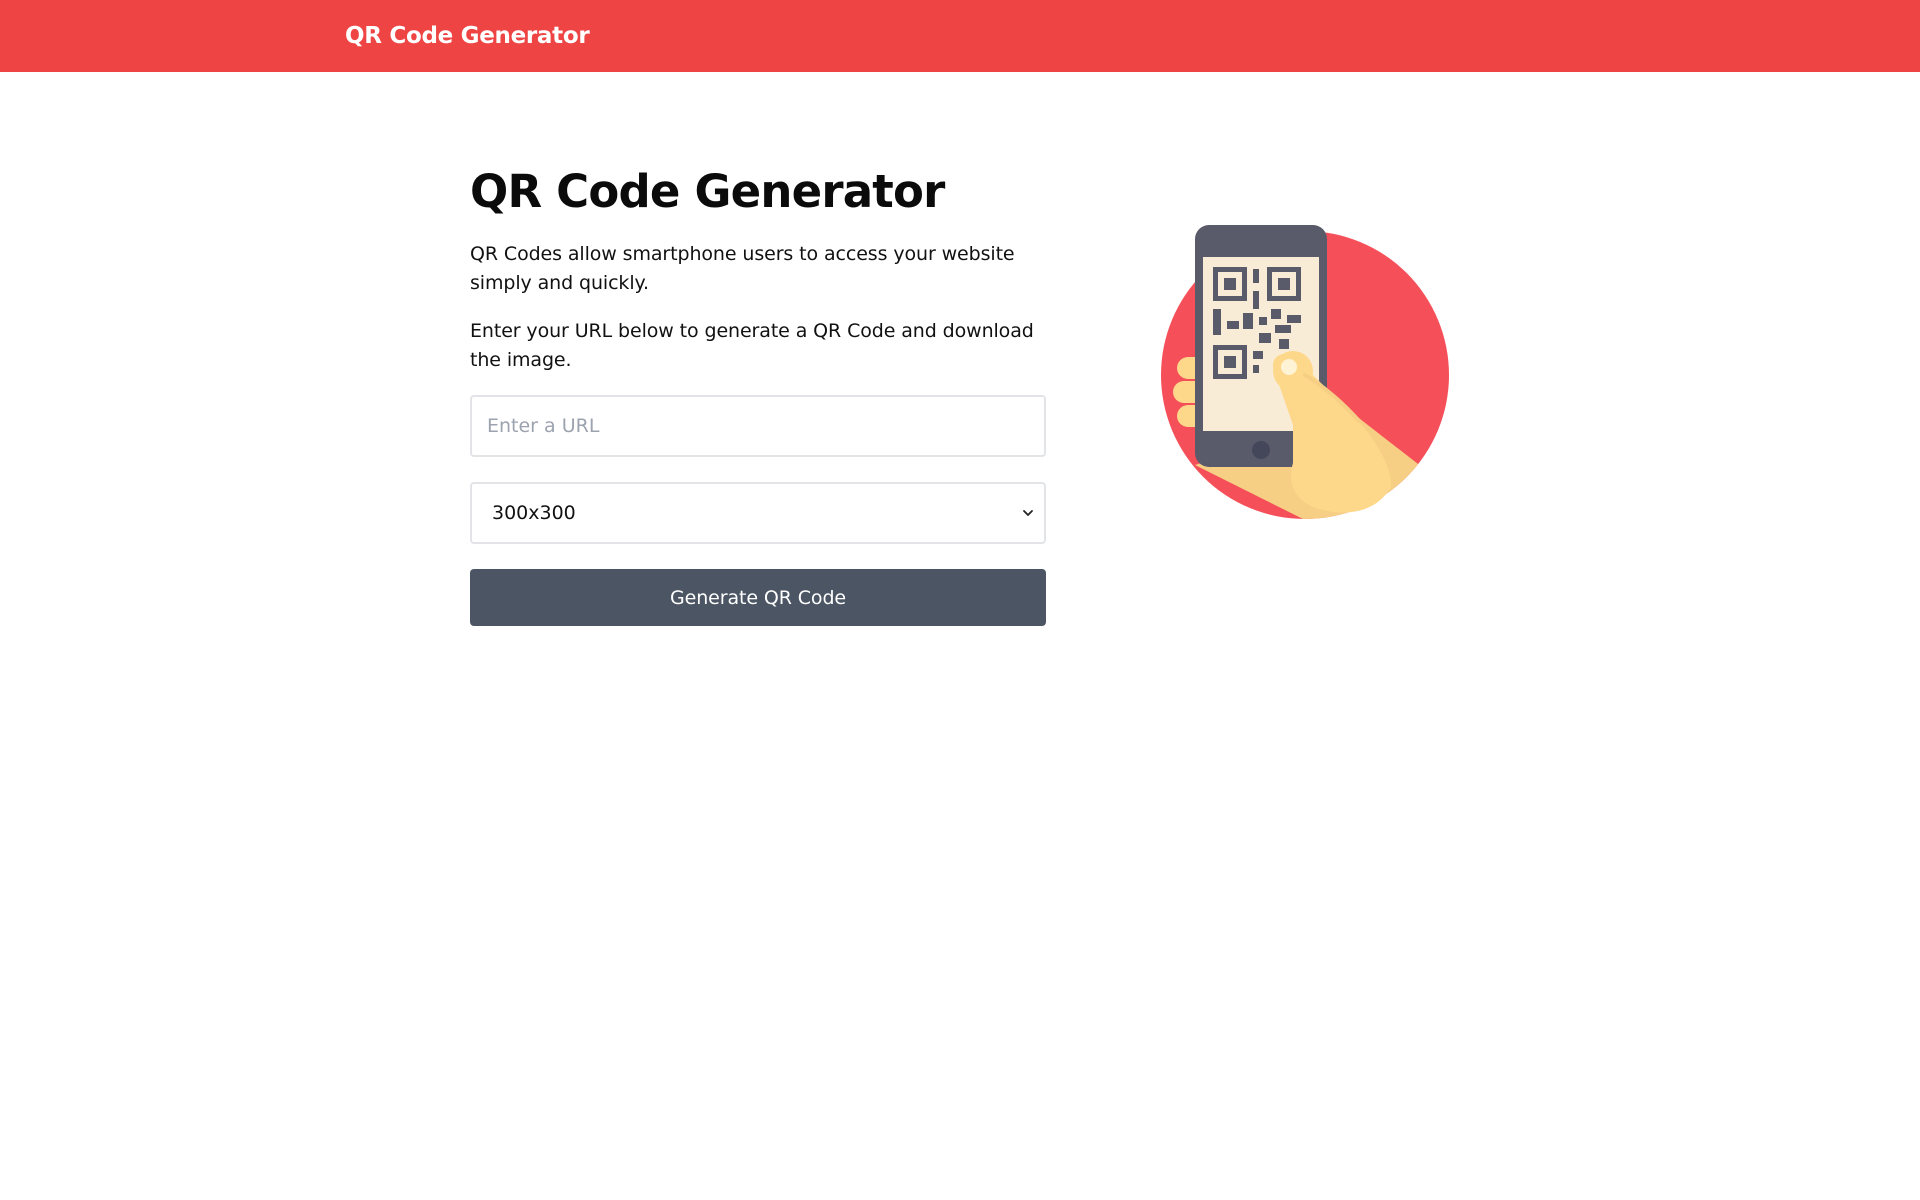 The image size is (1920, 1200). What do you see at coordinates (1305, 372) in the screenshot?
I see `phone-qr-scan-icon` at bounding box center [1305, 372].